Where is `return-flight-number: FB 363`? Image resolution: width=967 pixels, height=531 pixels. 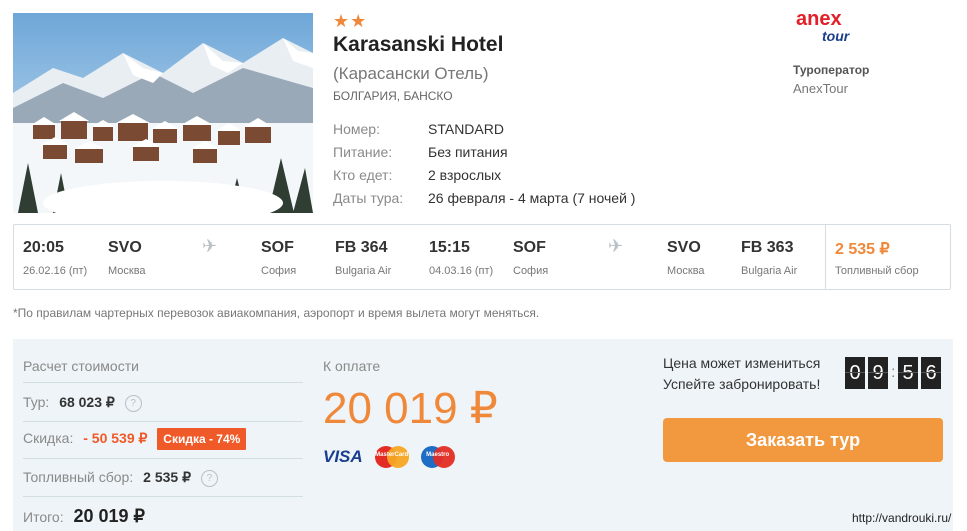
return-flight-number: FB 363 is located at coordinates (767, 247).